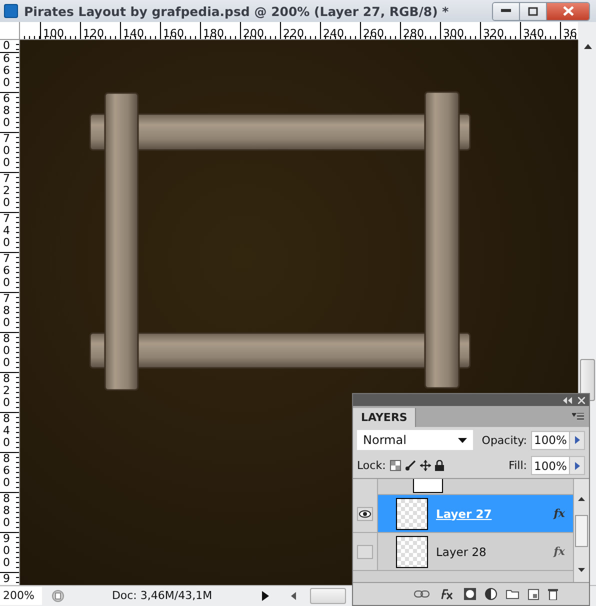 The image size is (596, 606). I want to click on effects-icon, so click(447, 594).